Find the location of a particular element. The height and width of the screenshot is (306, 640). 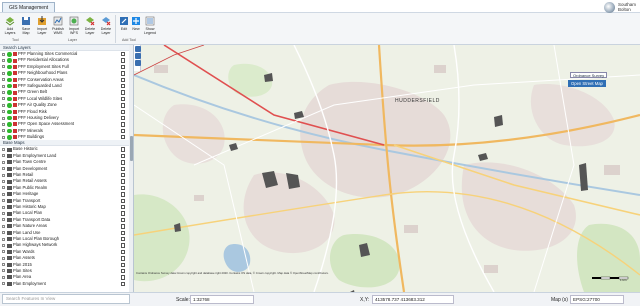

user-area: Southam Bolton is located at coordinates (619, 7).